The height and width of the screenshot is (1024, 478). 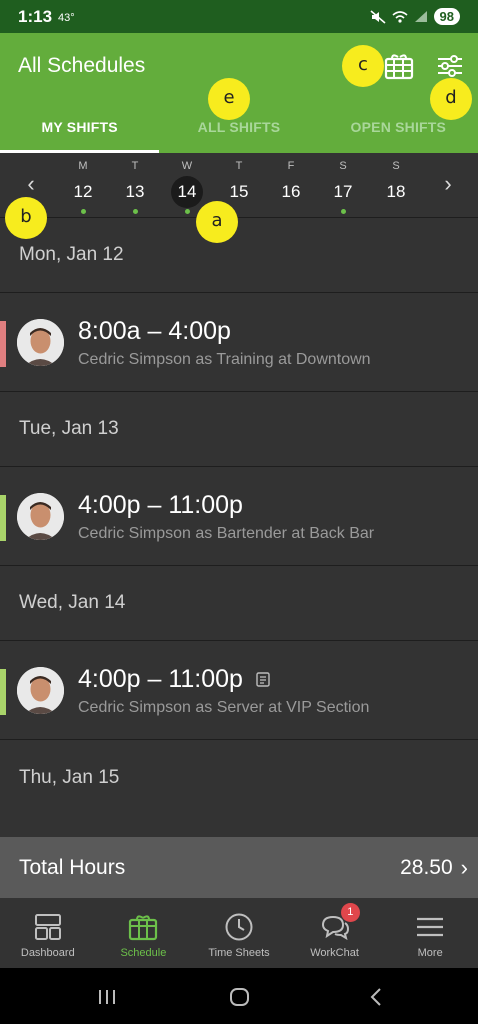 I want to click on status-time: 1:13, so click(x=35, y=16).